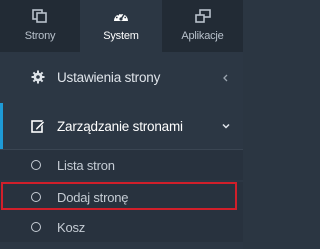 The width and height of the screenshot is (320, 249). Describe the element at coordinates (202, 26) in the screenshot. I see `tab-aplikacje: Aplikacje` at that location.